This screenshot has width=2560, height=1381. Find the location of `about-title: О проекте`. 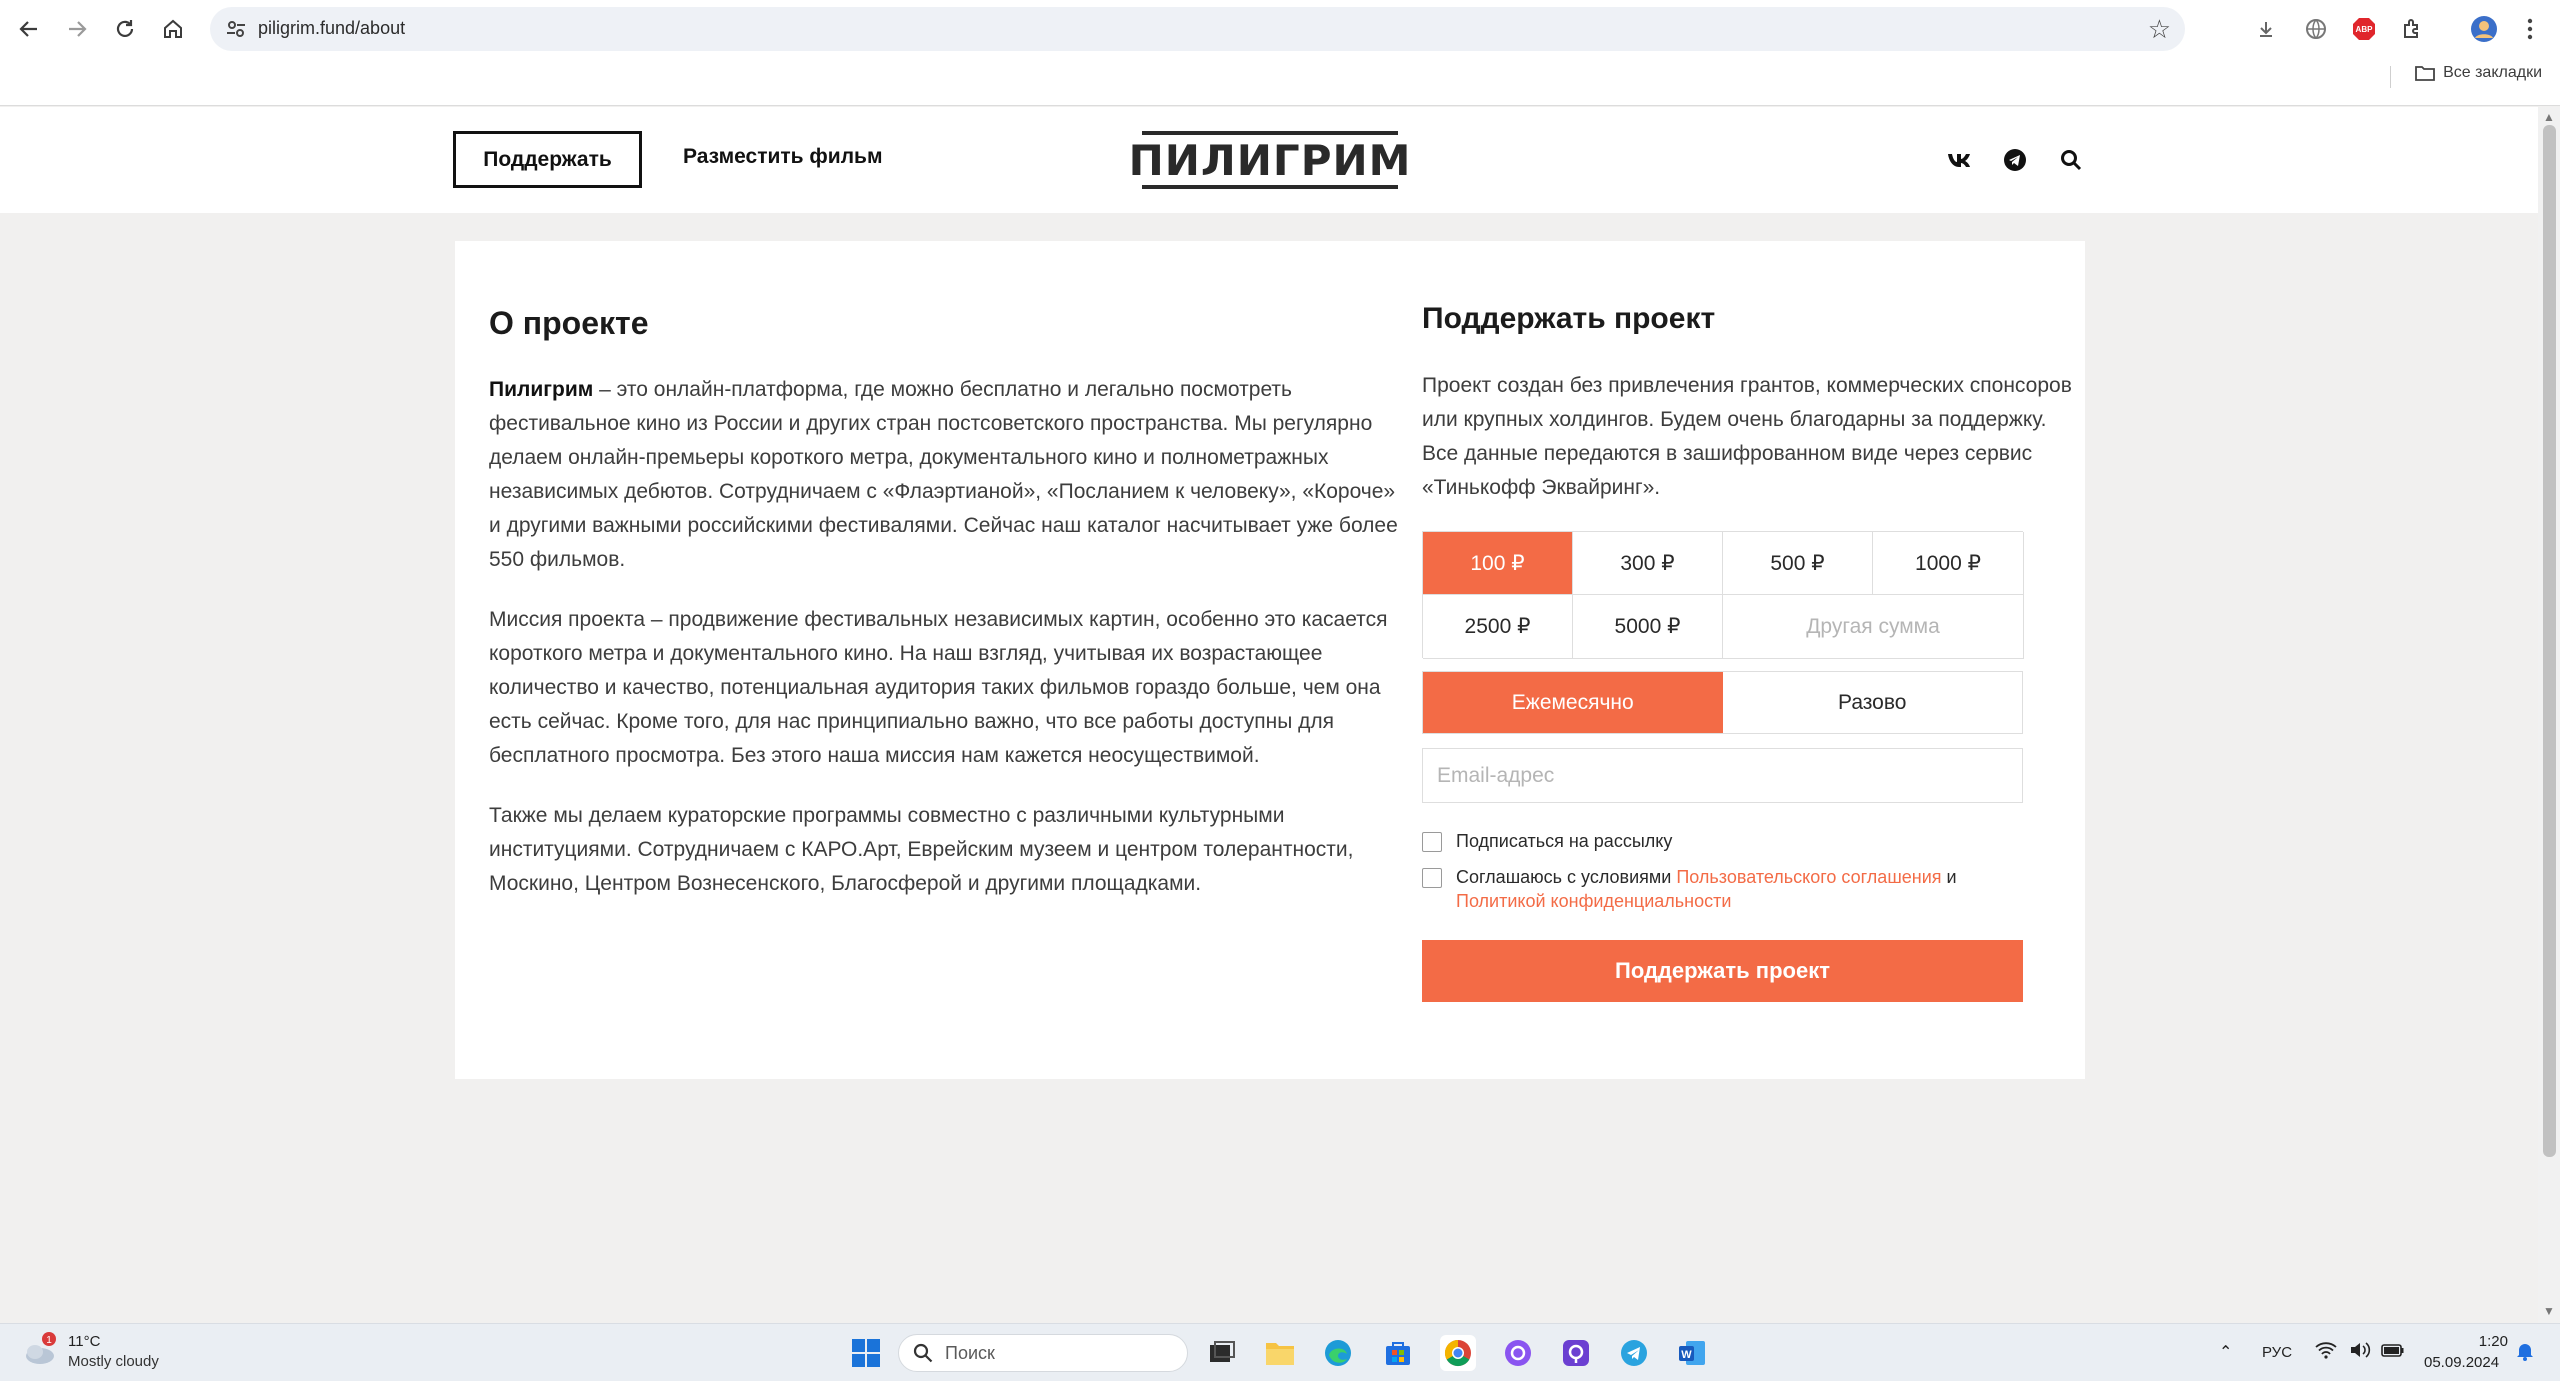

about-title: О проекте is located at coordinates (569, 323).